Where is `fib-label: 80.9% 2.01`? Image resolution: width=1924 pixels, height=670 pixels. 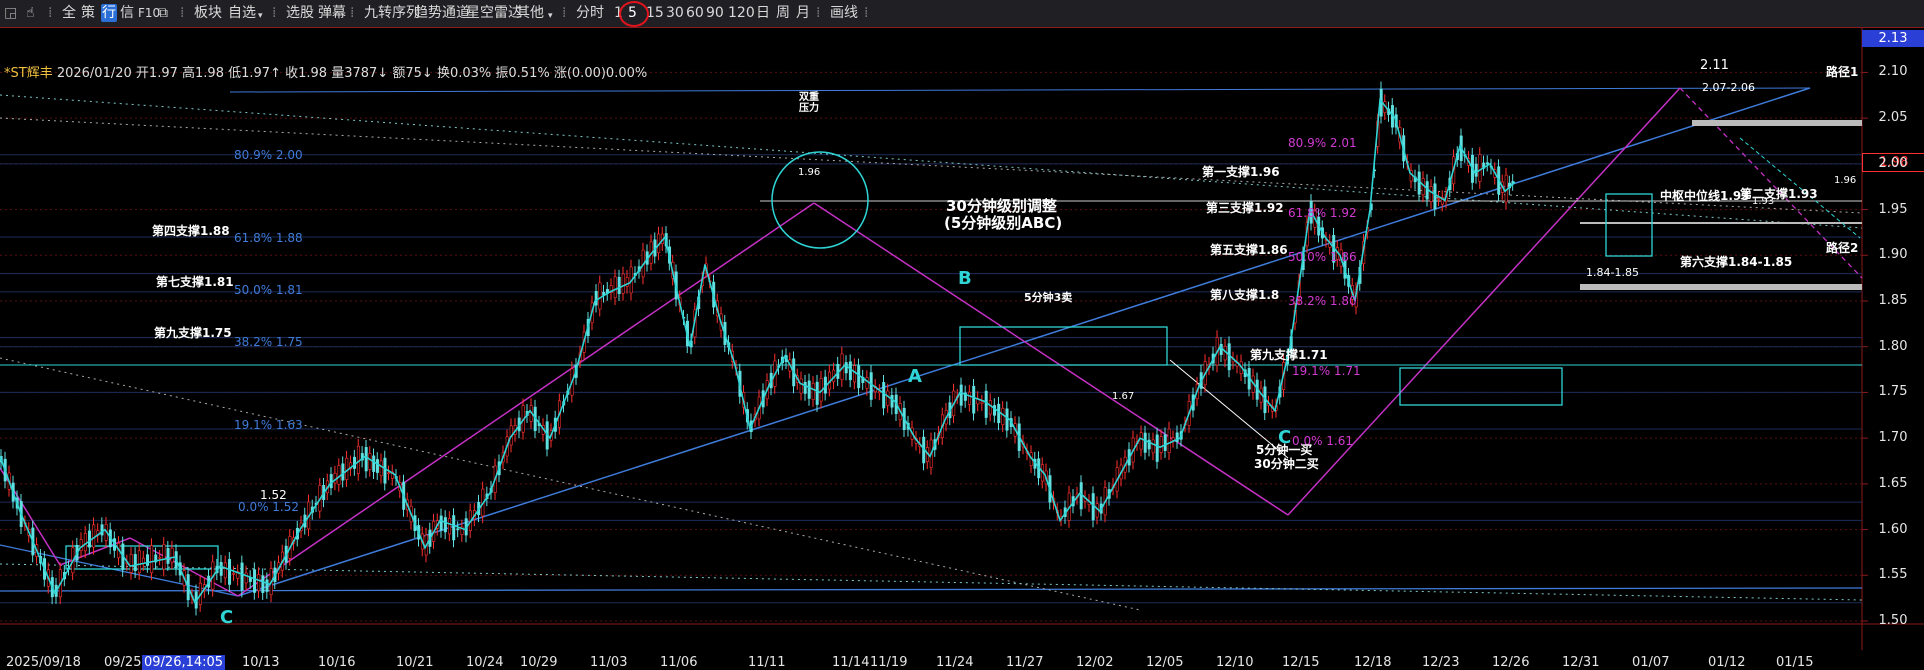
fib-label: 80.9% 2.01 is located at coordinates (1322, 143).